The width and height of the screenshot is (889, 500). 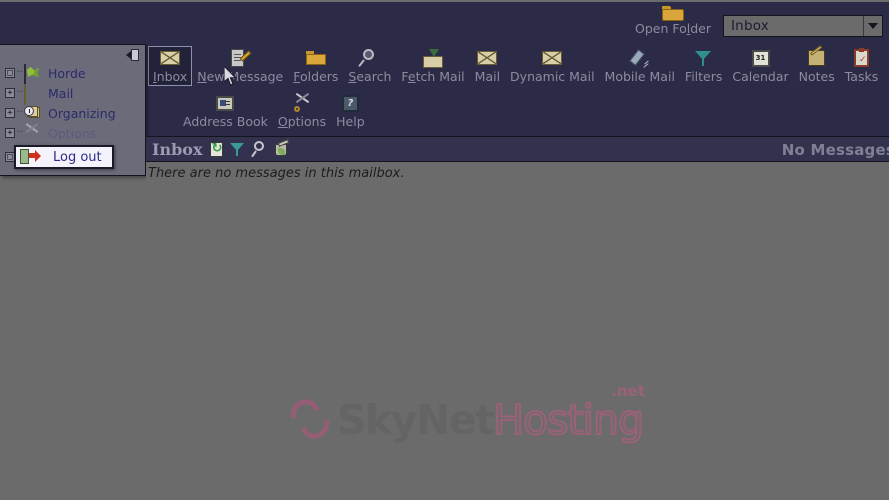 I want to click on address-book-icon, so click(x=225, y=103).